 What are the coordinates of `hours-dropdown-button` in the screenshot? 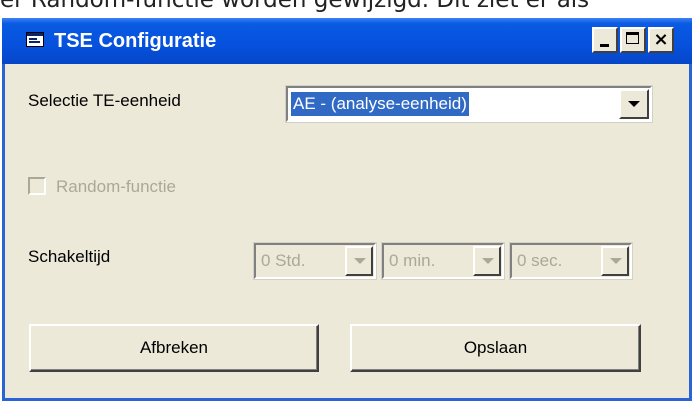 It's located at (359, 261).